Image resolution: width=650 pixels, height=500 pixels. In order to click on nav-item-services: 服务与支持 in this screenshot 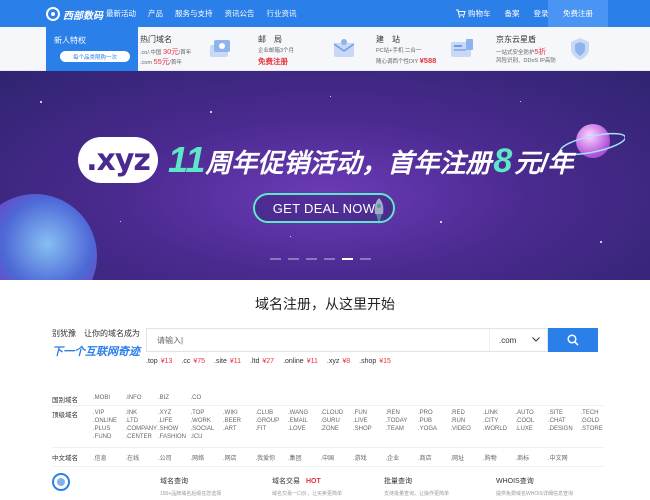, I will do `click(194, 13)`.